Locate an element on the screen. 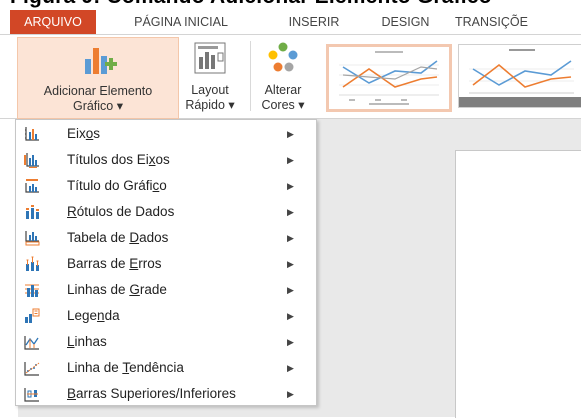  quick-layout-line2: Rápido ▾ is located at coordinates (210, 105).